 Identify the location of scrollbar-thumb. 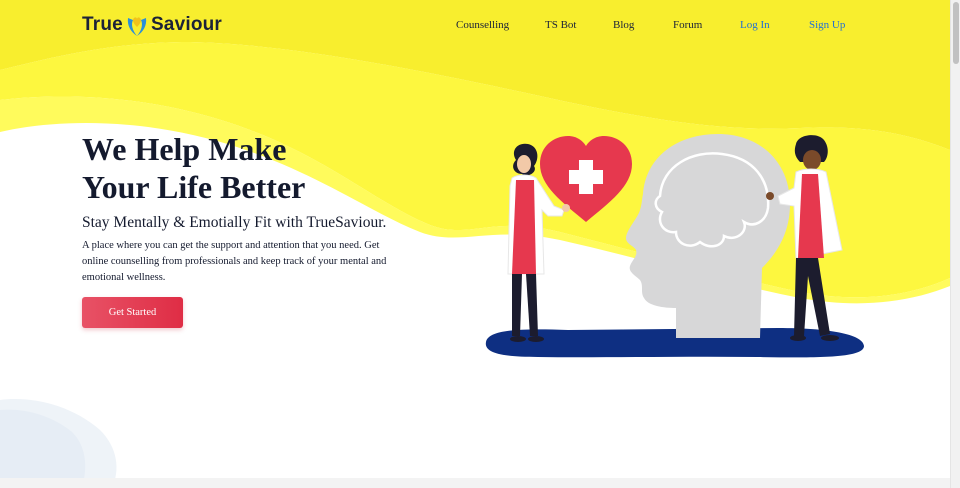
(956, 33).